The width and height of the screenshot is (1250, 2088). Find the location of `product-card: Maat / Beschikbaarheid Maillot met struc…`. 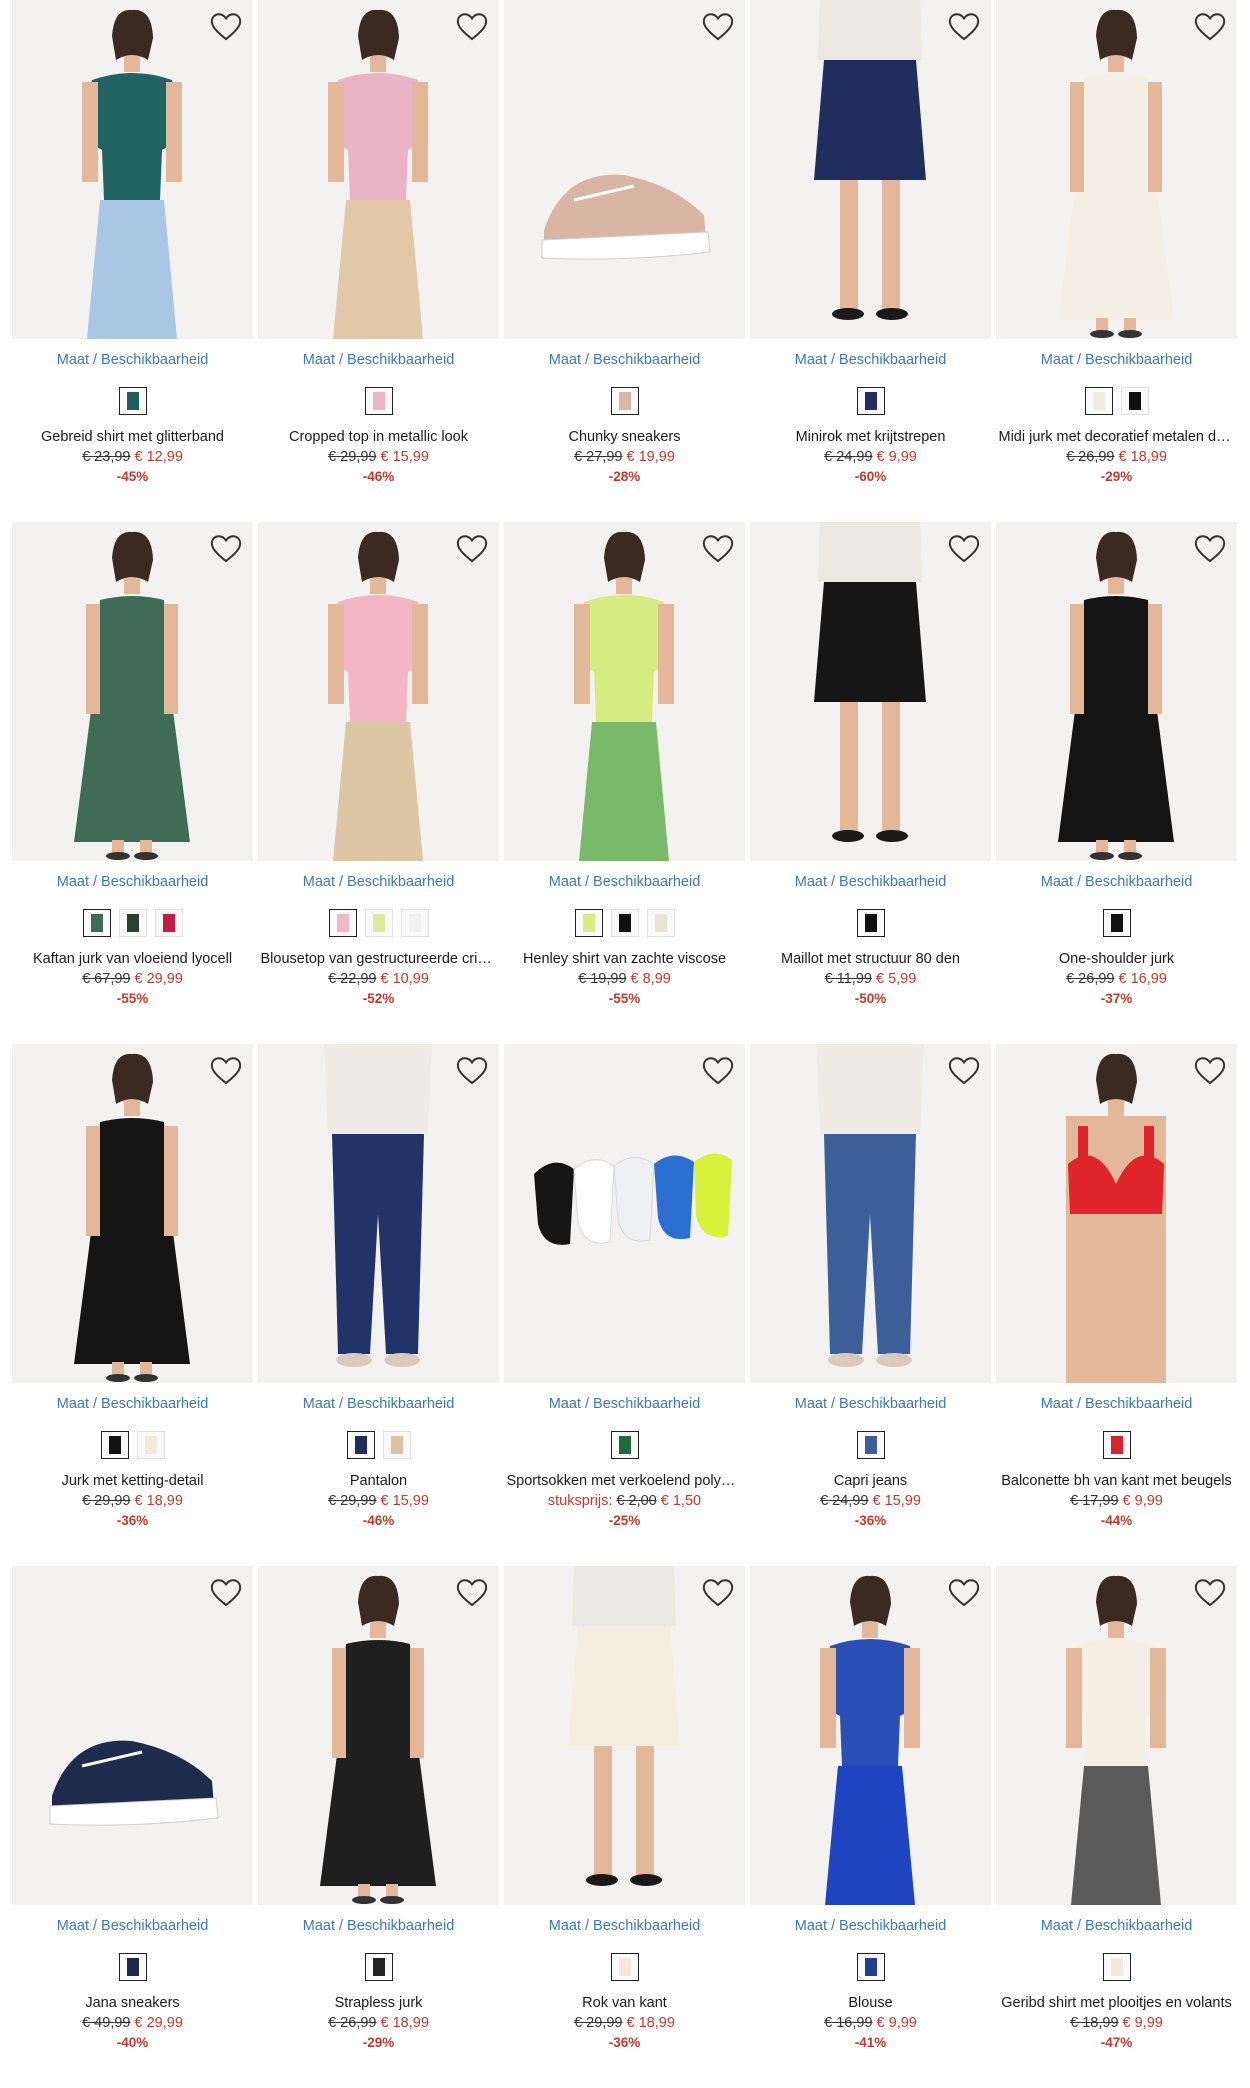

product-card: Maat / Beschikbaarheid Maillot met struc… is located at coordinates (870, 783).